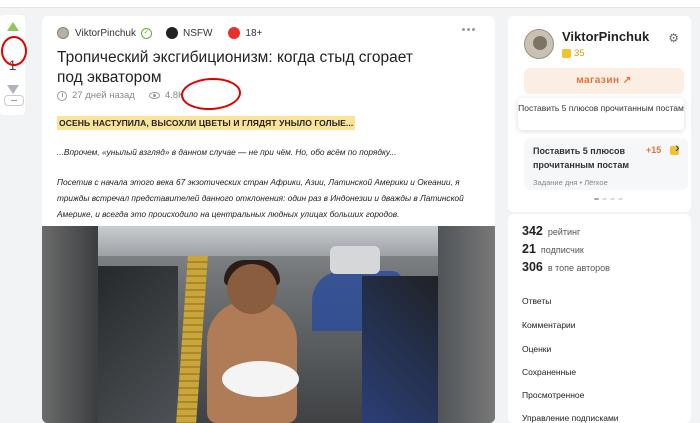  Describe the element at coordinates (553, 395) in the screenshot. I see `nav-viewed: Просмотренное` at that location.